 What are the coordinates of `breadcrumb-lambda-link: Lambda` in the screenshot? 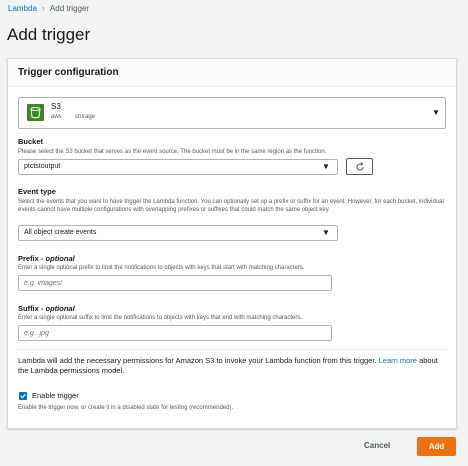 It's located at (22, 8).